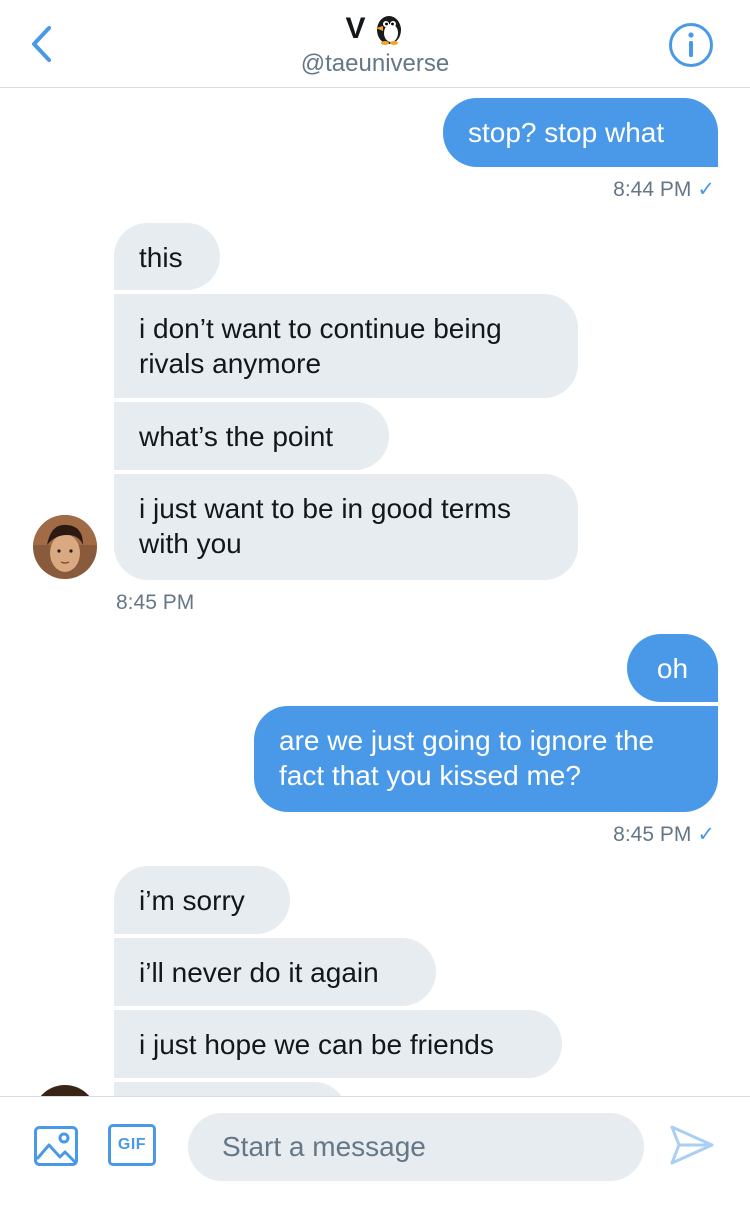 This screenshot has height=1206, width=750. Describe the element at coordinates (652, 189) in the screenshot. I see `timestamp-text: 8:44 PM` at that location.